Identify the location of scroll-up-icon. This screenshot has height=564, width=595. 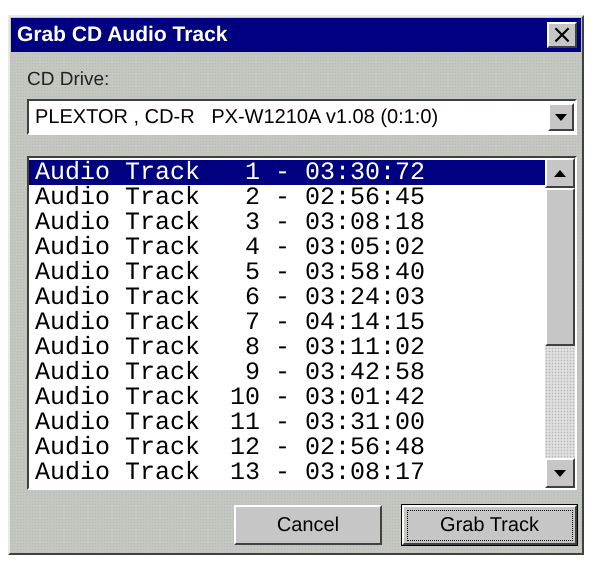
(560, 173).